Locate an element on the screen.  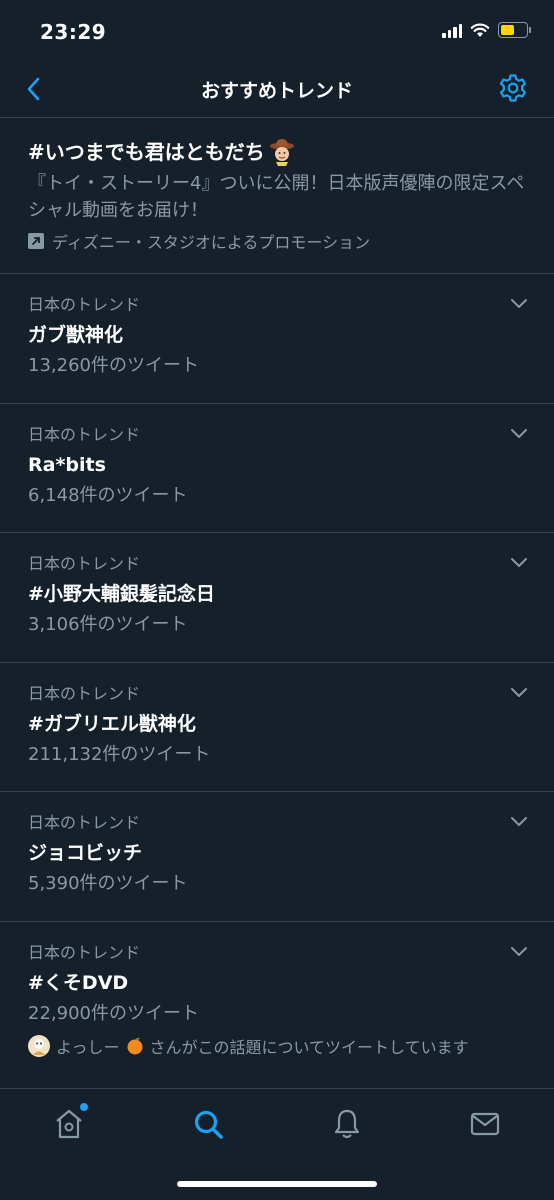
trend-name: #くそDVD is located at coordinates (78, 982).